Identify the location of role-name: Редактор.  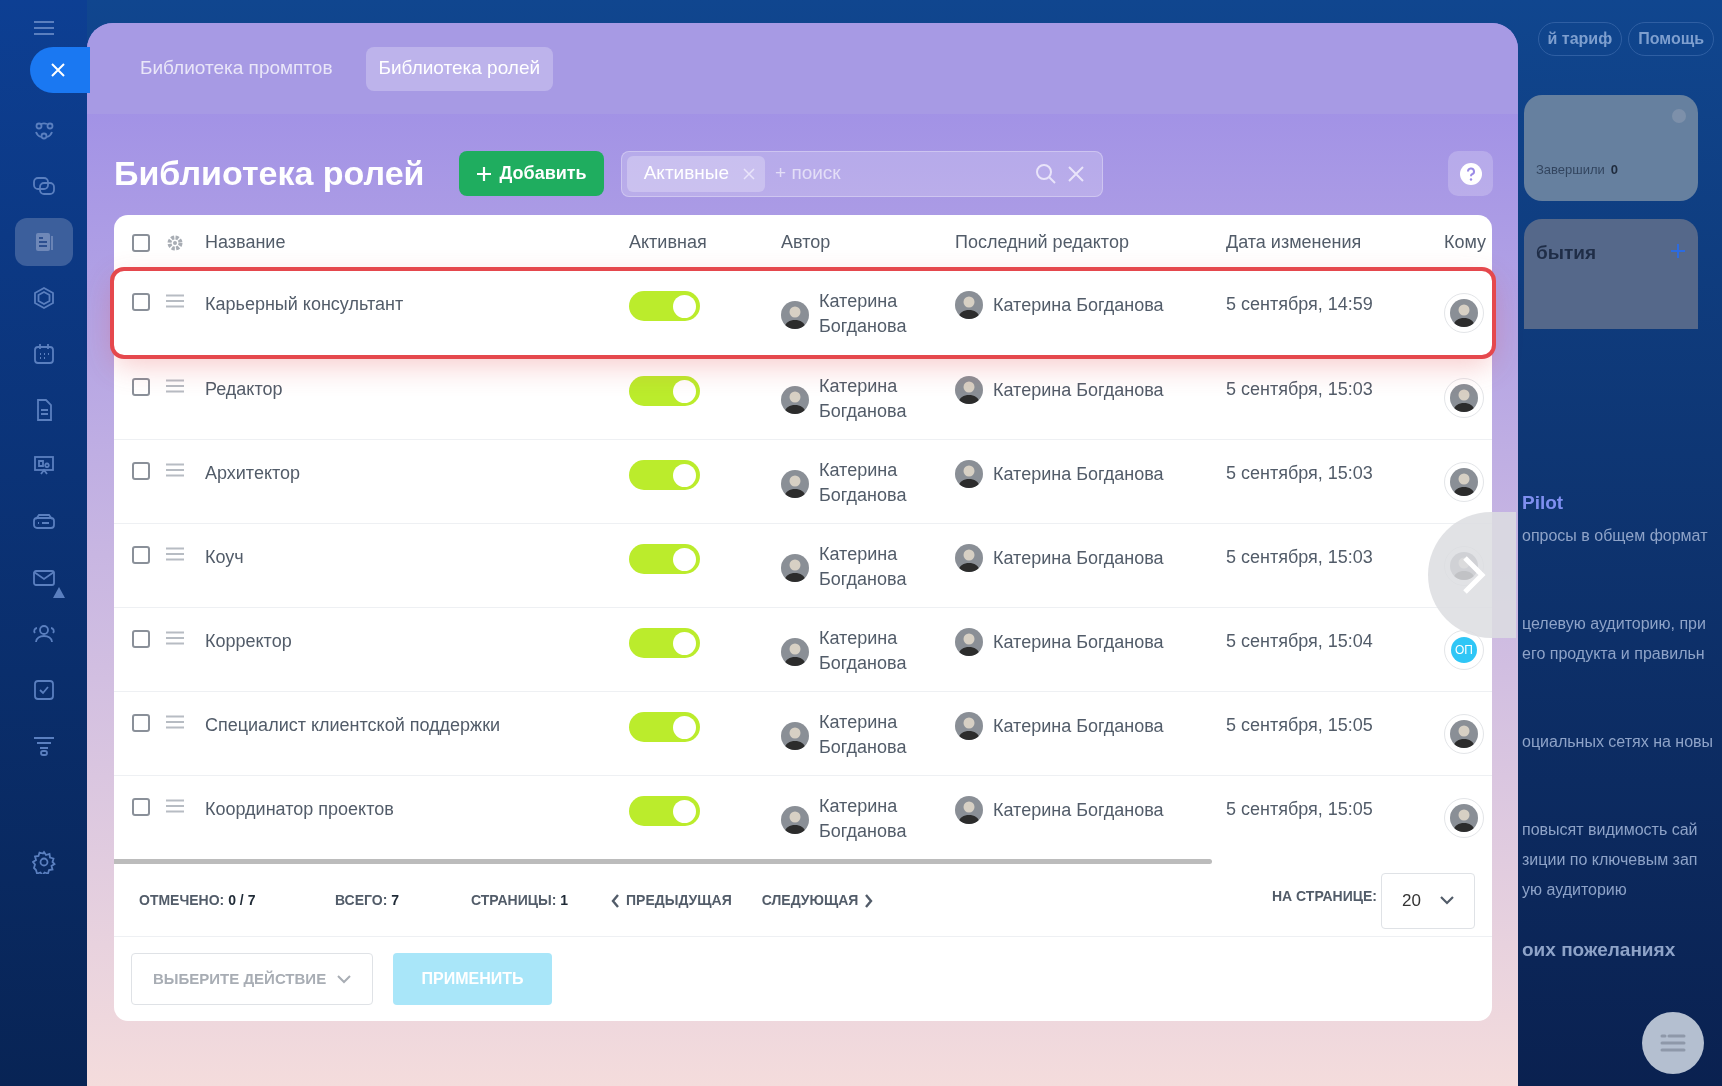
(244, 389).